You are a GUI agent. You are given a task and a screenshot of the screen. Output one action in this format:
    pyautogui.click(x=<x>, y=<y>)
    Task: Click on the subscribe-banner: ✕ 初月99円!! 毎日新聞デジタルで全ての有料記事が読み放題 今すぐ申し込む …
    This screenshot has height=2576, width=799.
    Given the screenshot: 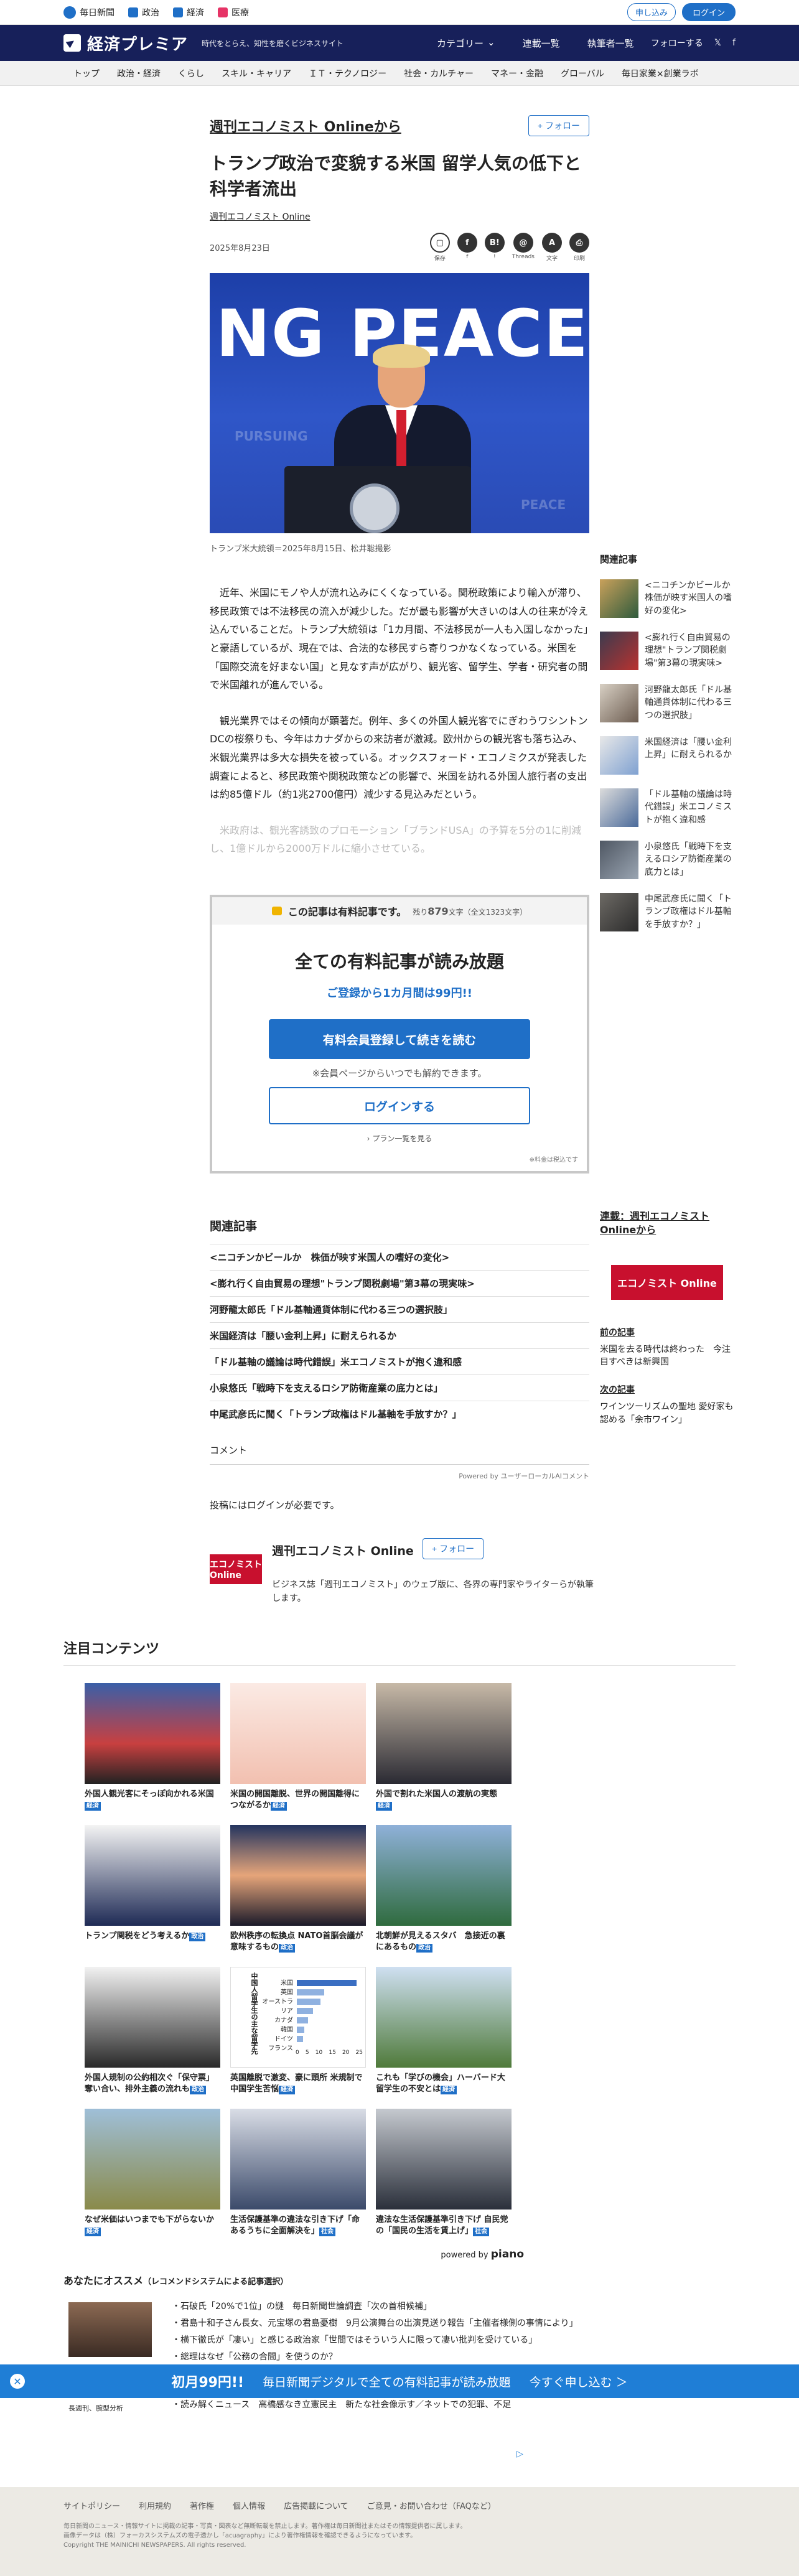 What is the action you would take?
    pyautogui.click(x=399, y=2381)
    